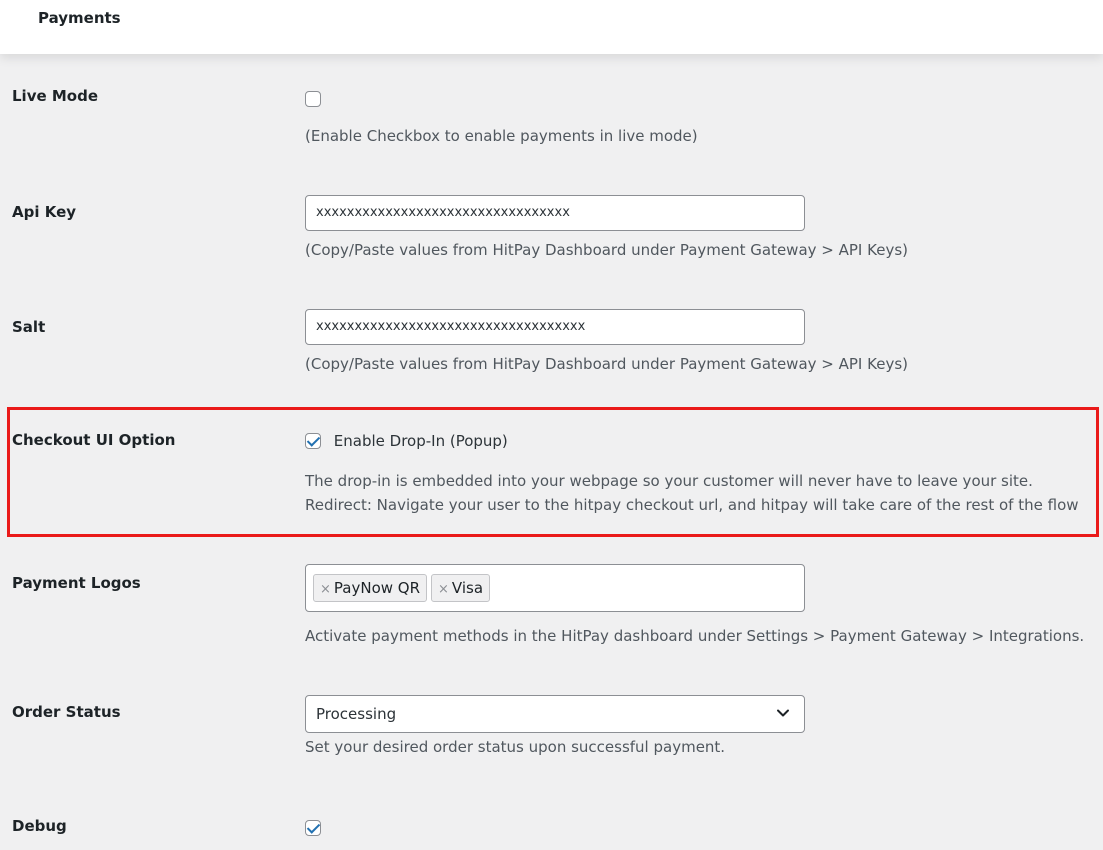 The width and height of the screenshot is (1103, 850). What do you see at coordinates (313, 827) in the screenshot?
I see `debug-checkbox` at bounding box center [313, 827].